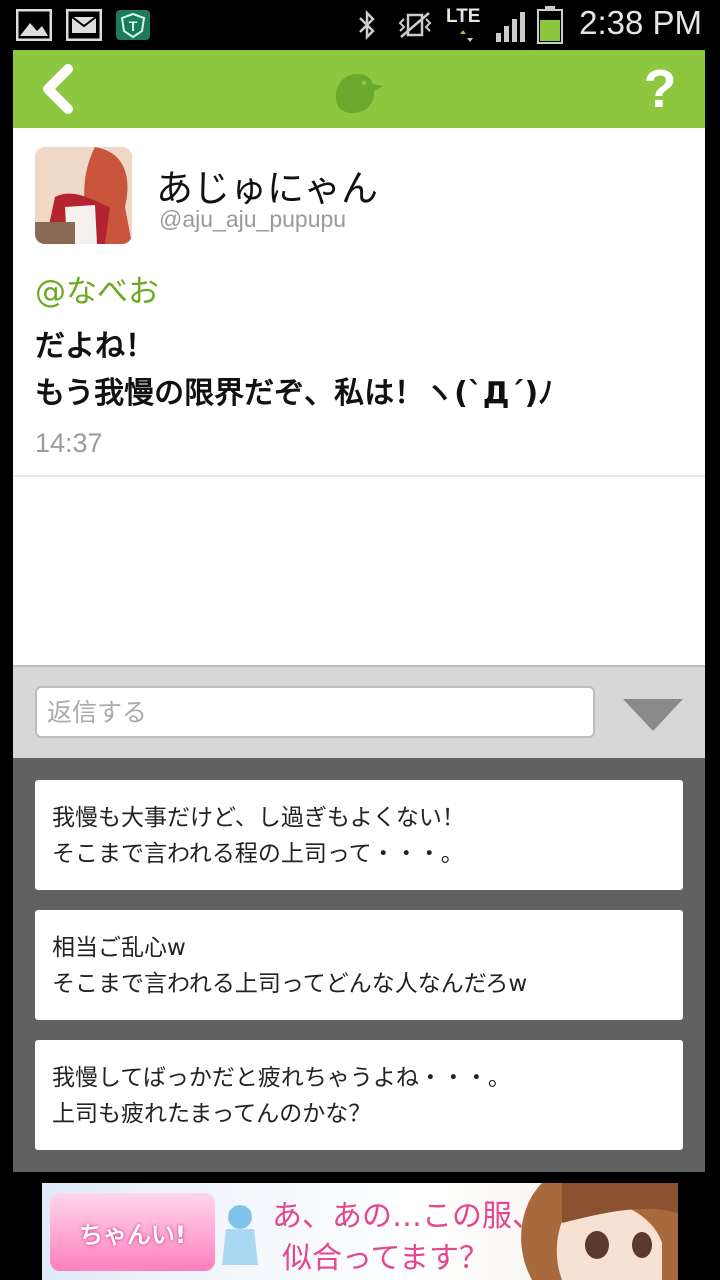  I want to click on suggestion-line: 上司も疲れたまってんのかな？, so click(212, 1114).